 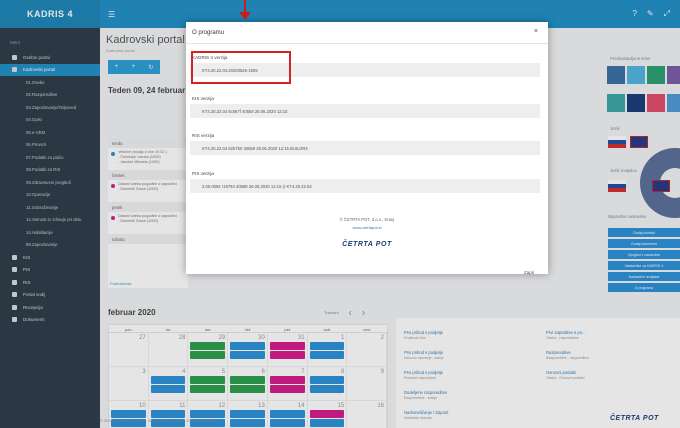 What do you see at coordinates (203, 173) in the screenshot?
I see `version-label: PIS verzija` at bounding box center [203, 173].